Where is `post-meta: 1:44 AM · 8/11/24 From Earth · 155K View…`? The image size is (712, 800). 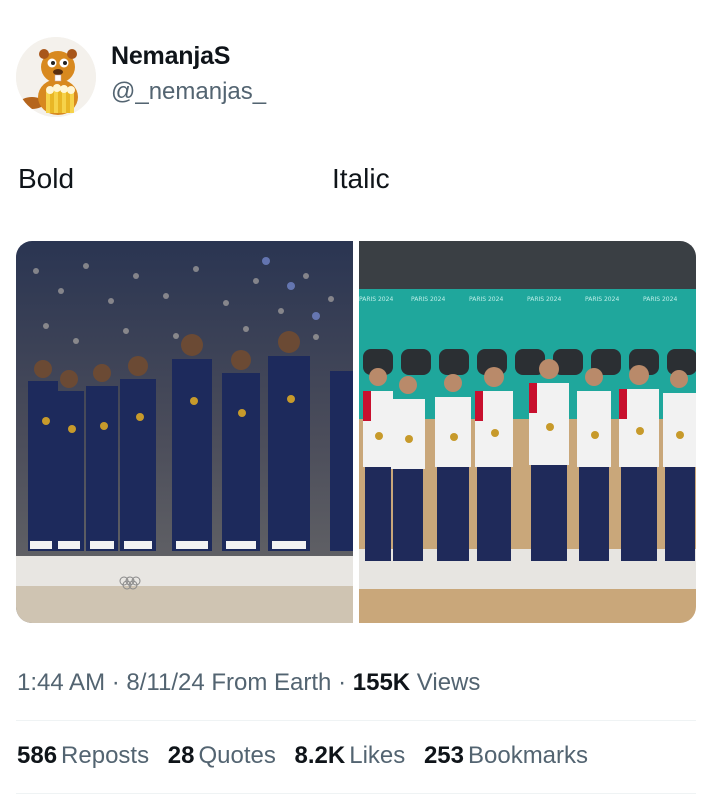
post-meta: 1:44 AM · 8/11/24 From Earth · 155K View… is located at coordinates (248, 683).